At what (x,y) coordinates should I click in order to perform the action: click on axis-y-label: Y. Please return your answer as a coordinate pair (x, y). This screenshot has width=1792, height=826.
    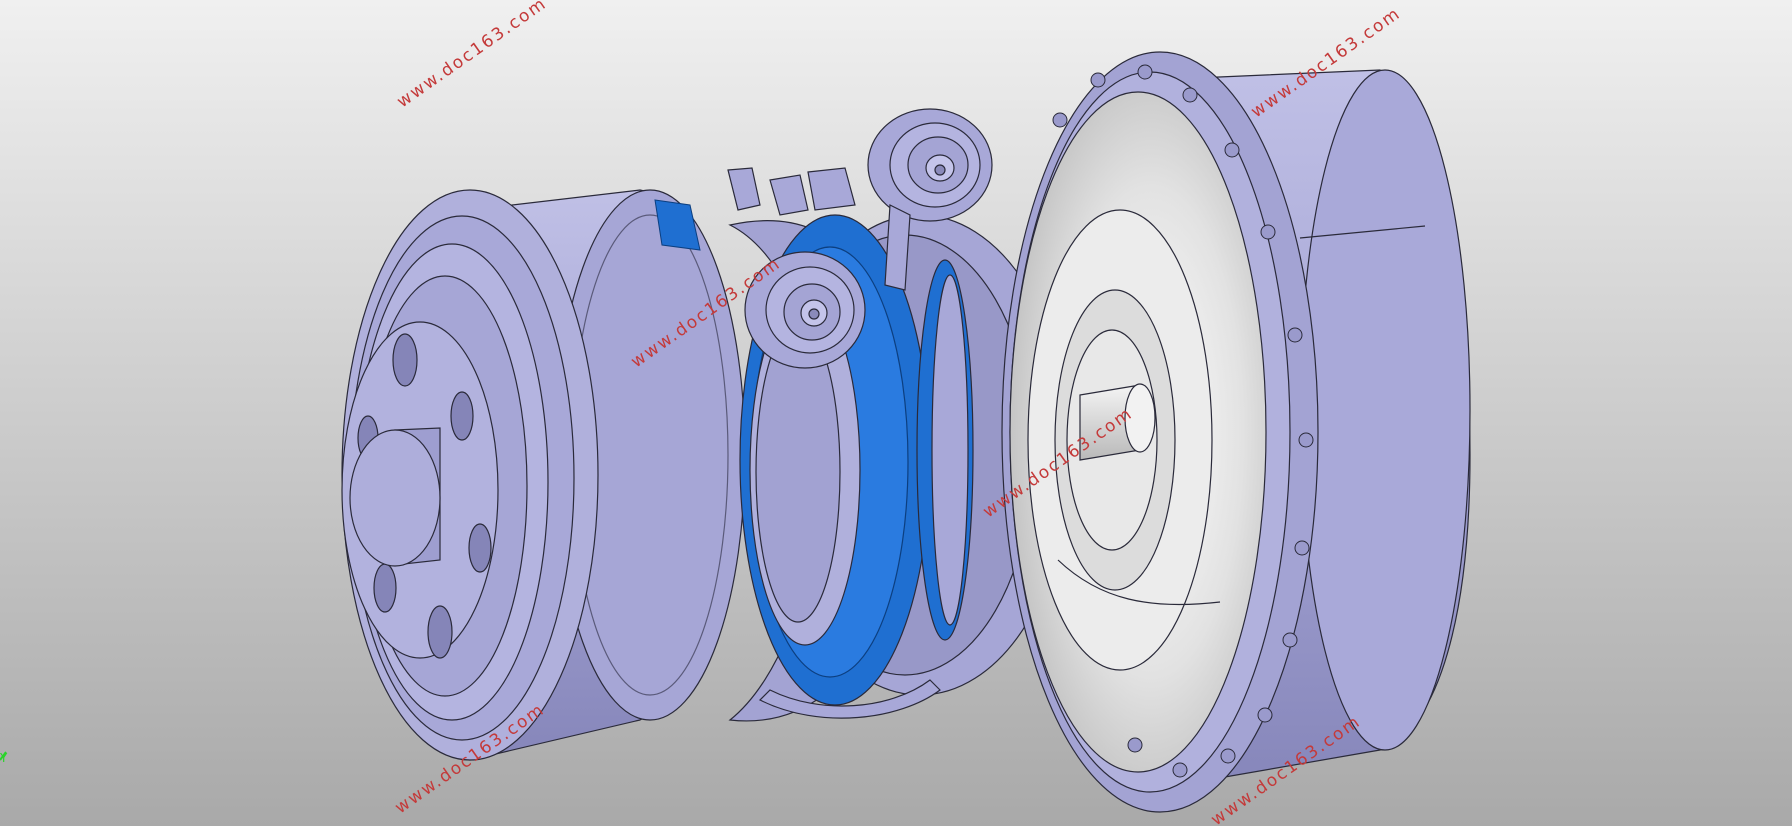
    Looking at the image, I should click on (4, 758).